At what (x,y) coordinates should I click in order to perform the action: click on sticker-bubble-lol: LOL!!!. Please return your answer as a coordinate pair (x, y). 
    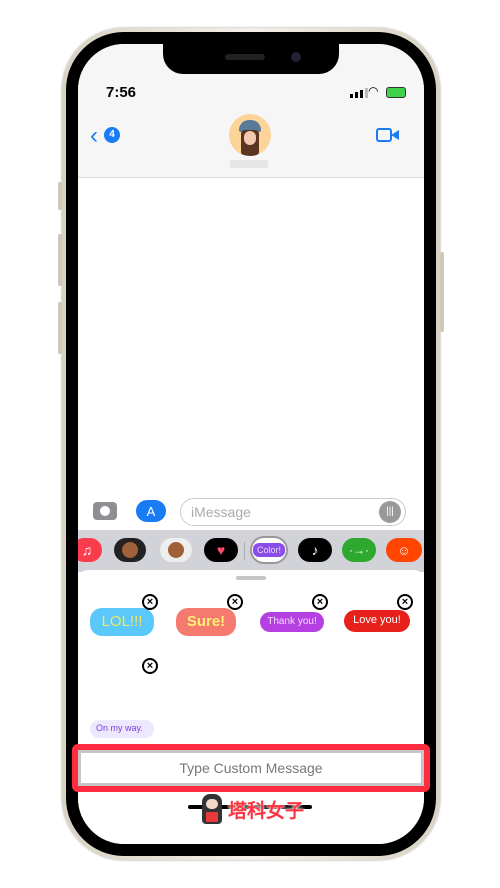
    Looking at the image, I should click on (122, 622).